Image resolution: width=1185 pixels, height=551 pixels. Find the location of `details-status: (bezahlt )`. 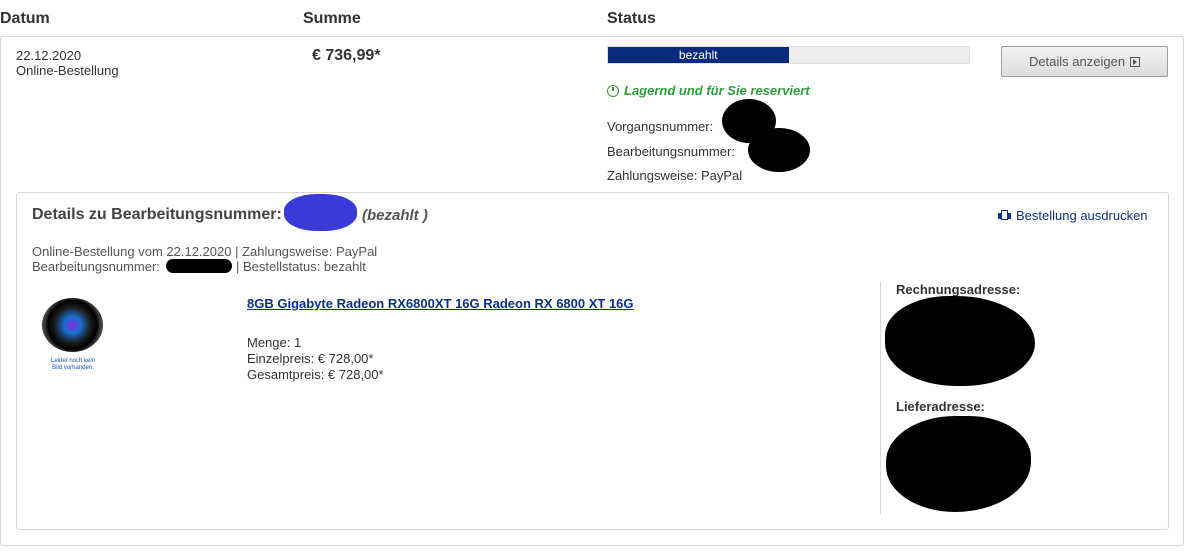

details-status: (bezahlt ) is located at coordinates (395, 215).